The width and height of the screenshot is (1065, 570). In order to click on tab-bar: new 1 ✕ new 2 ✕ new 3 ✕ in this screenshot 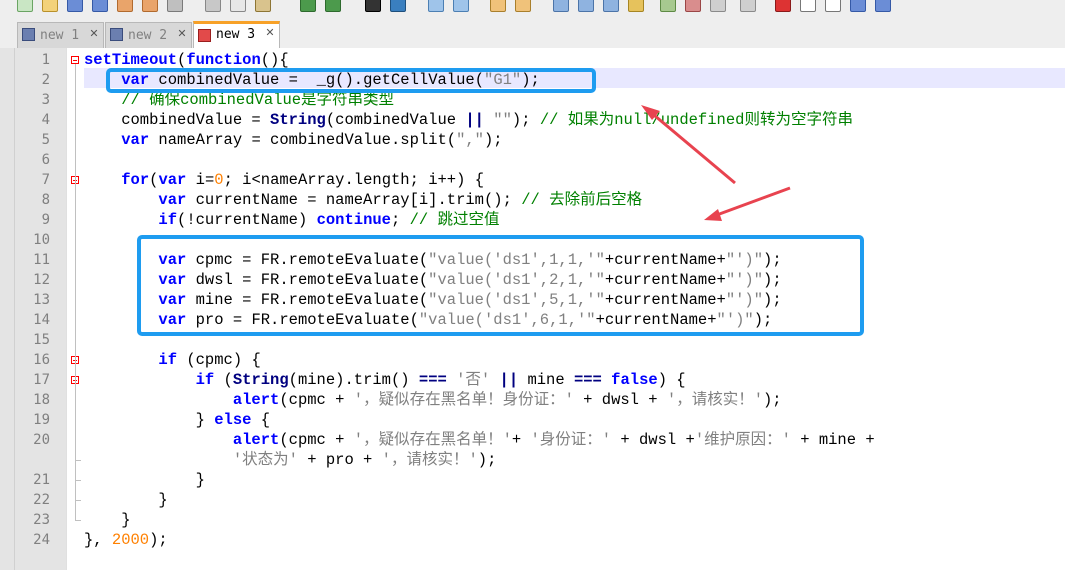, I will do `click(532, 30)`.